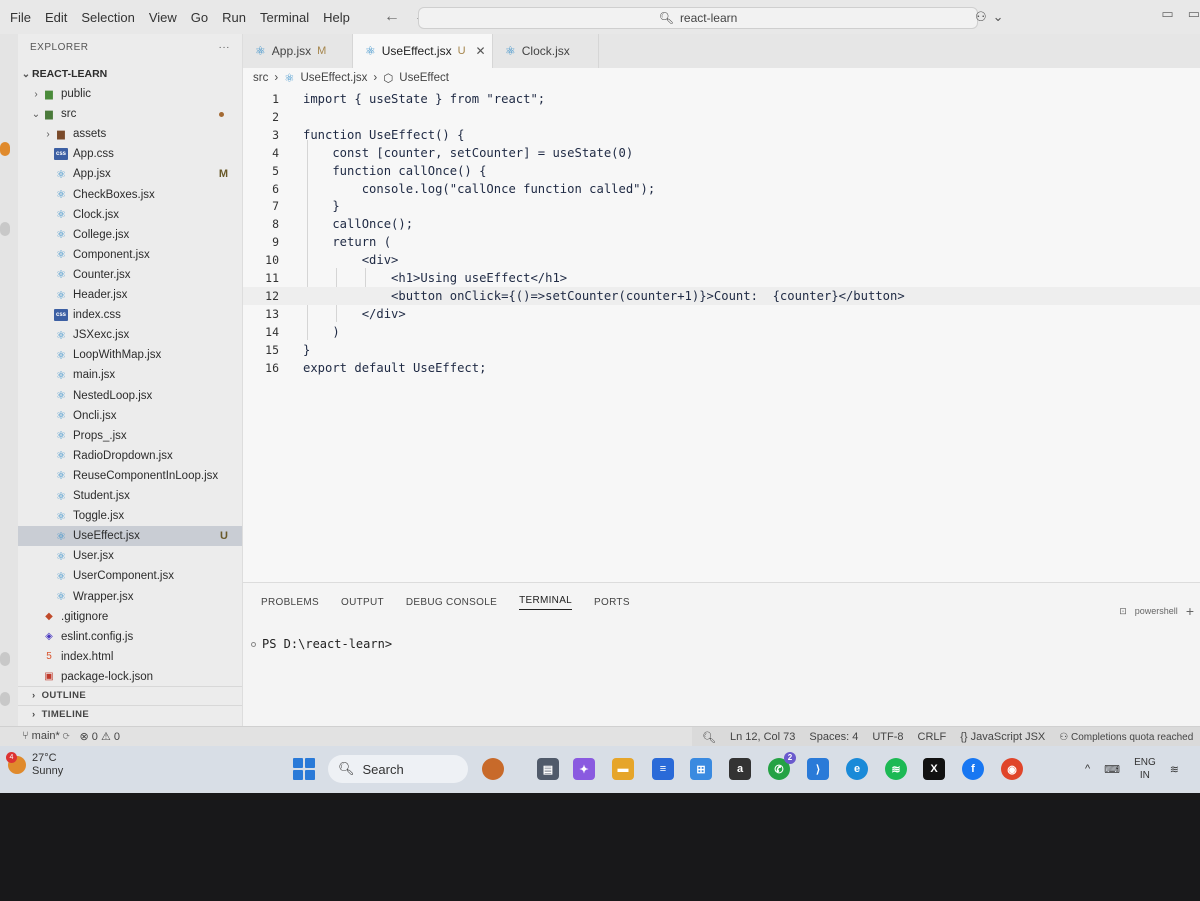  What do you see at coordinates (284, 17) in the screenshot?
I see `menu-terminal: Terminal` at bounding box center [284, 17].